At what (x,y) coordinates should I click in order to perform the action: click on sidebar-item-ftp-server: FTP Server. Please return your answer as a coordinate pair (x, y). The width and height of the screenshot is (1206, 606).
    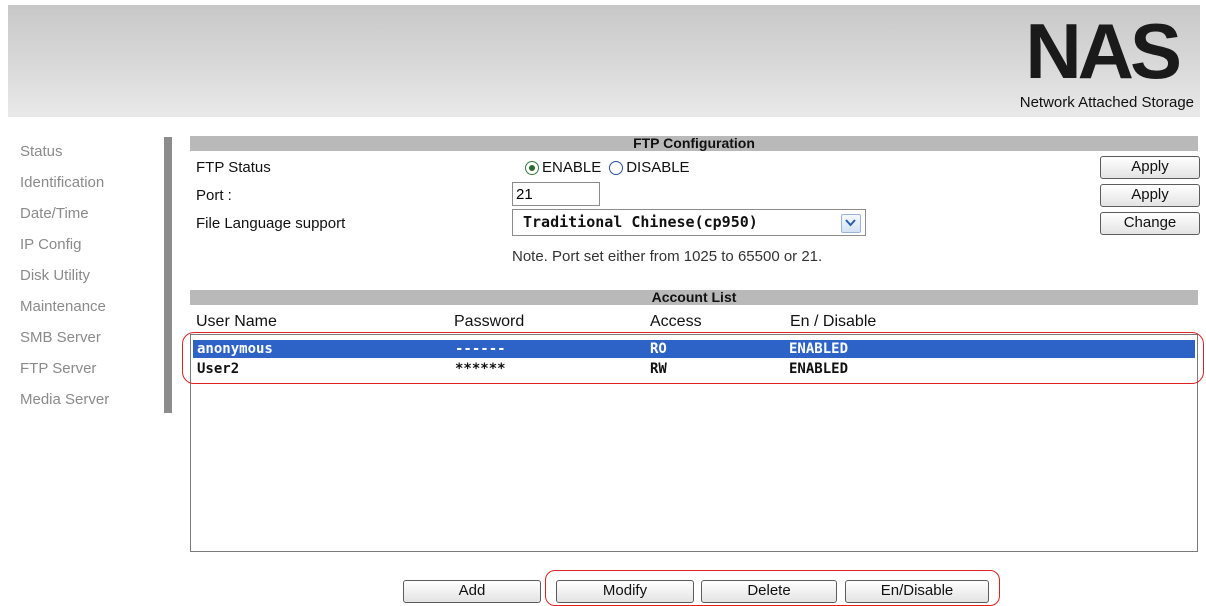
    Looking at the image, I should click on (90, 368).